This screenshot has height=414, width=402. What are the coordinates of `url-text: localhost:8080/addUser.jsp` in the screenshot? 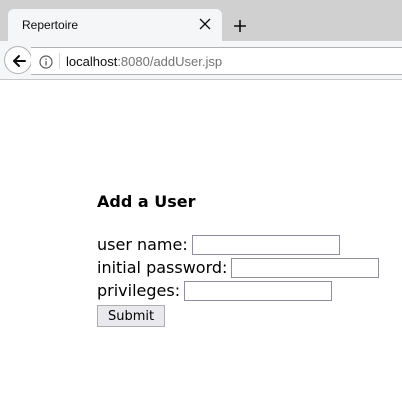 It's located at (144, 61).